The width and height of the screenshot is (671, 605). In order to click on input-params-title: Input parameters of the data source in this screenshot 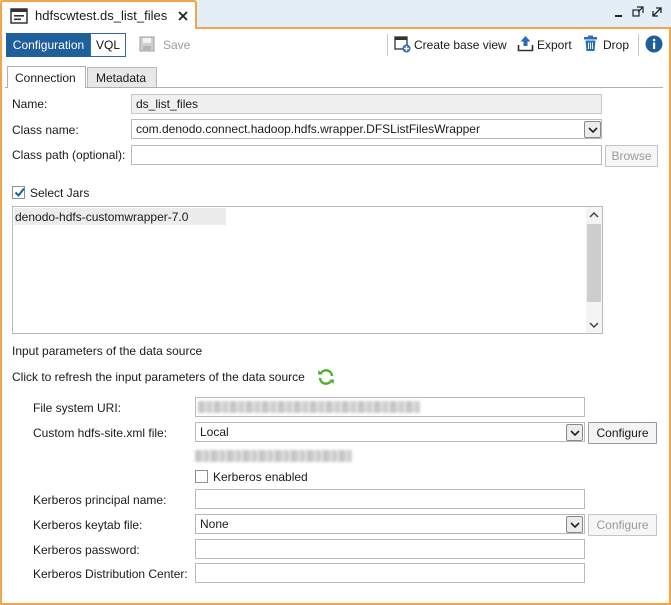, I will do `click(107, 351)`.